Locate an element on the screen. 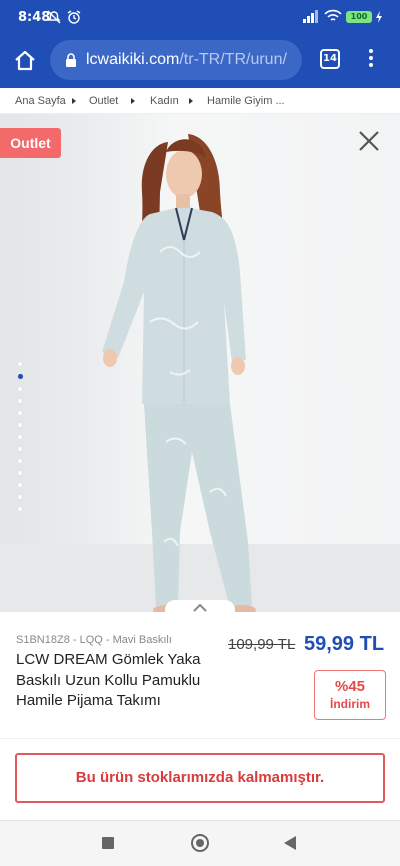 The height and width of the screenshot is (866, 400). gallery-pagination is located at coordinates (20, 440).